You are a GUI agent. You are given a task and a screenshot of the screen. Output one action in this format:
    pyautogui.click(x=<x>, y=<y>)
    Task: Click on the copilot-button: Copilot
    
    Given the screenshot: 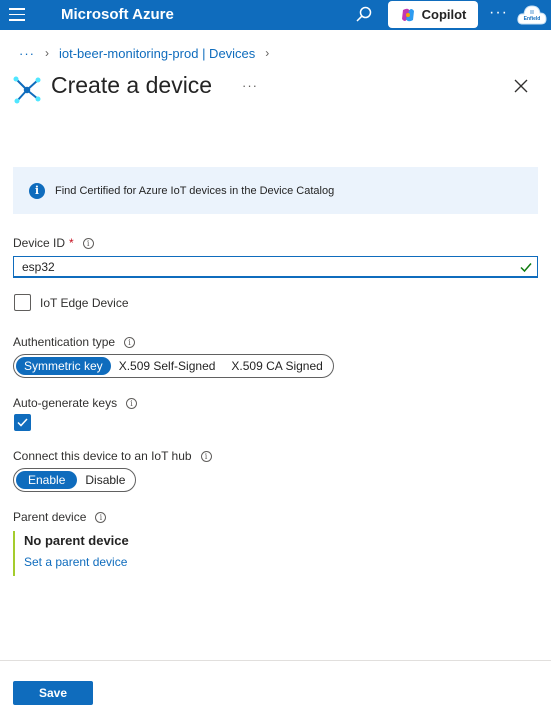 What is the action you would take?
    pyautogui.click(x=433, y=14)
    